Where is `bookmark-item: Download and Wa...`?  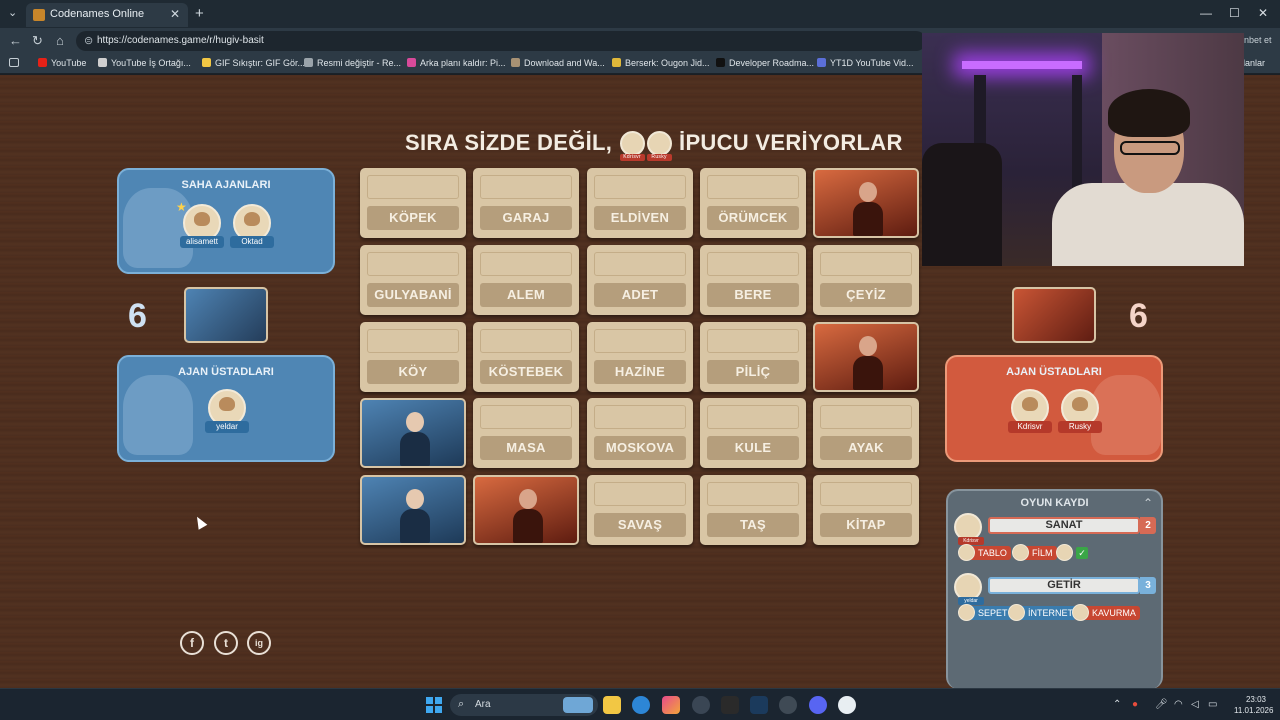 bookmark-item: Download and Wa... is located at coordinates (558, 63).